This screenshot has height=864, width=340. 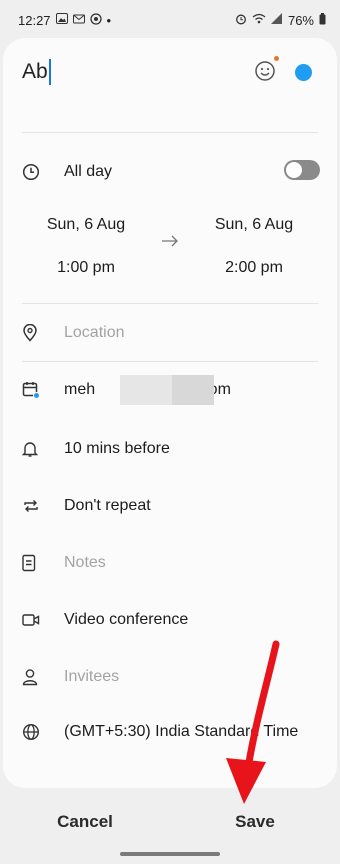 I want to click on reminder-value: 10 mins before, so click(x=117, y=448).